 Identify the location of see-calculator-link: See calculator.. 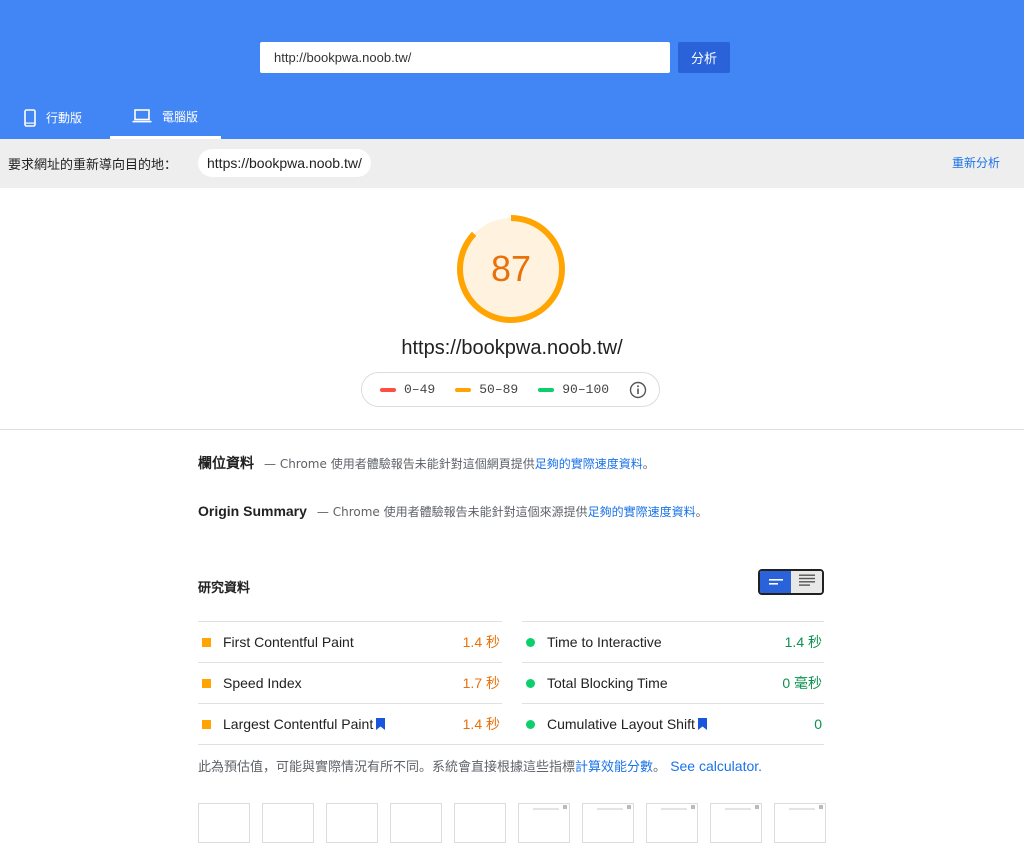
(716, 766).